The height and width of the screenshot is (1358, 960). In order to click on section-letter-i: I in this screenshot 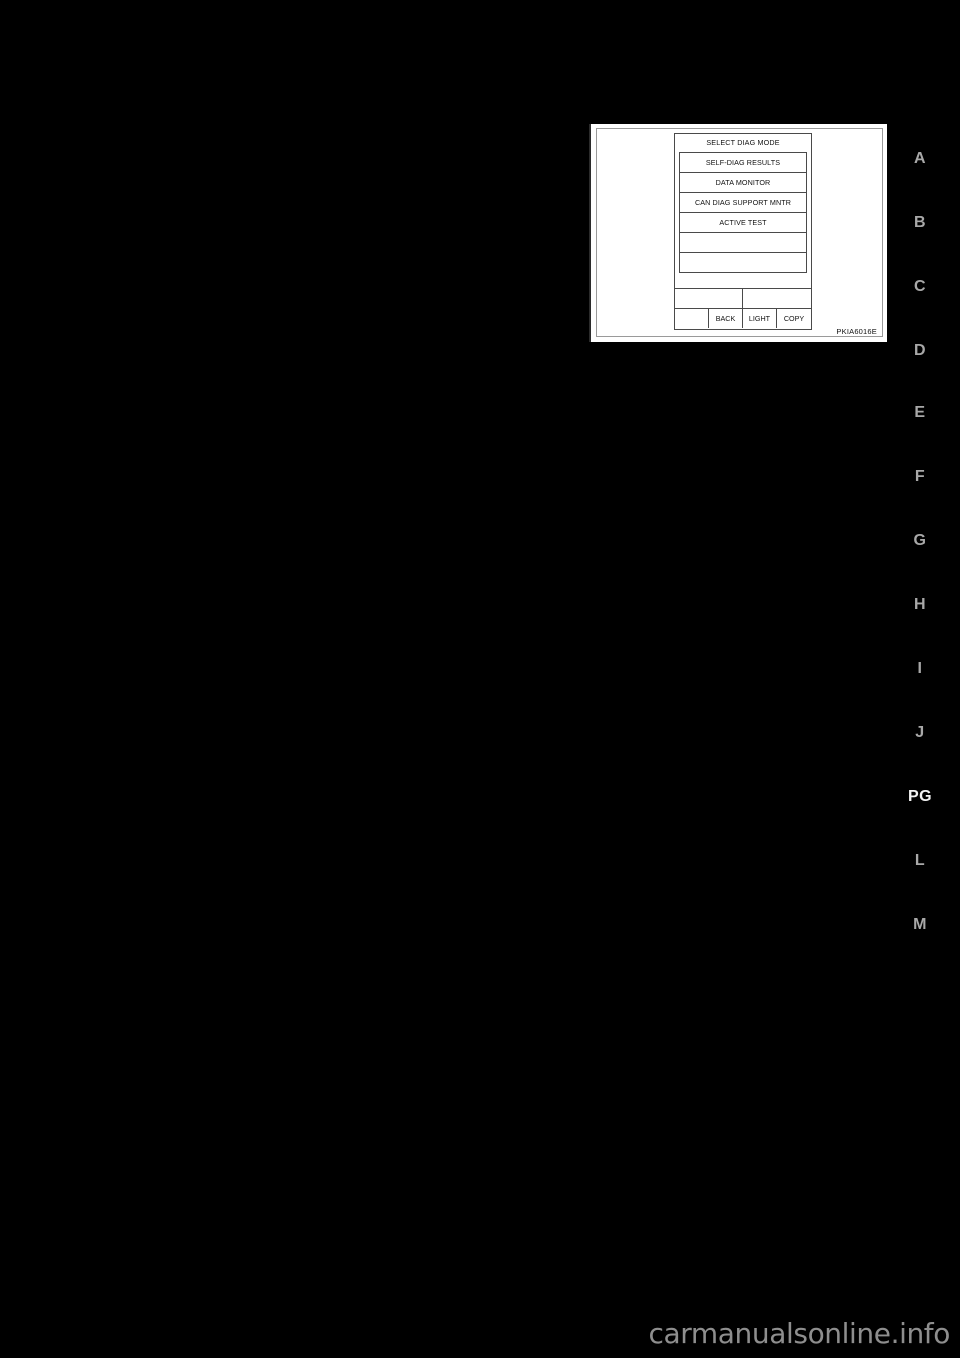, I will do `click(920, 669)`.